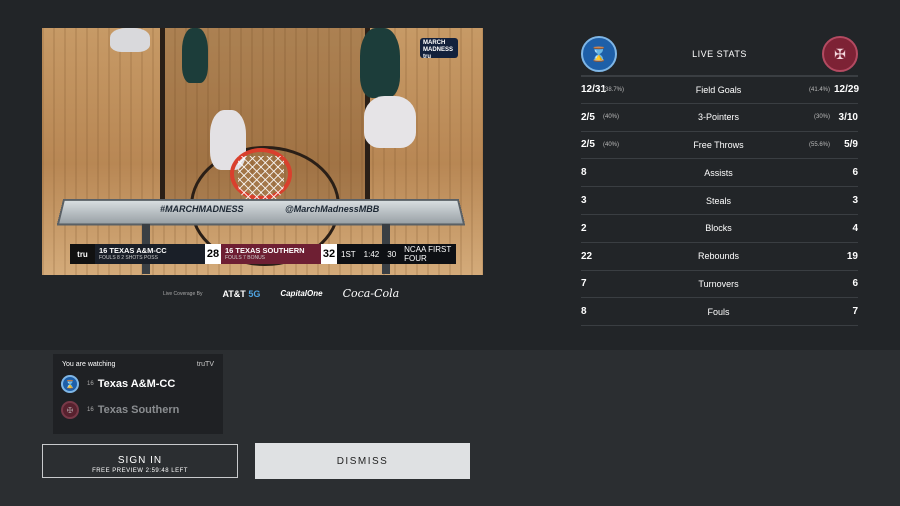 This screenshot has height=506, width=900. I want to click on att-5g-text: 5G, so click(254, 293).